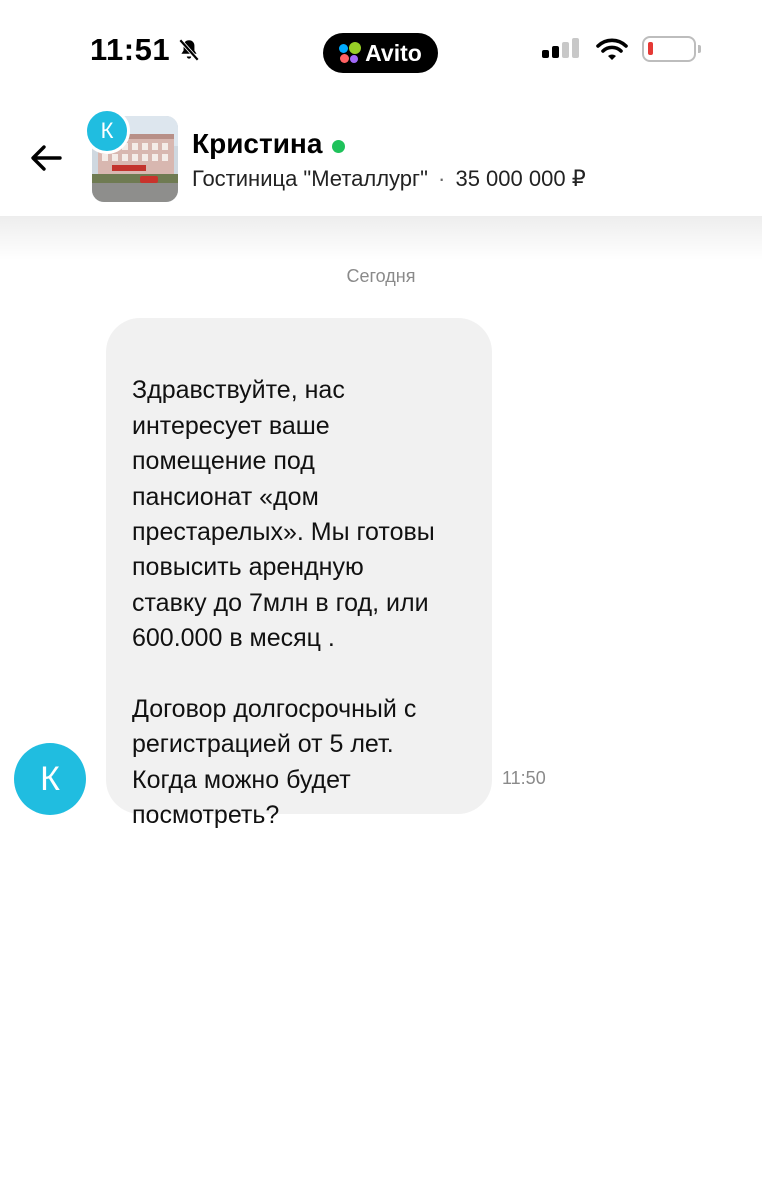  What do you see at coordinates (524, 778) in the screenshot?
I see `message-time: 11:50` at bounding box center [524, 778].